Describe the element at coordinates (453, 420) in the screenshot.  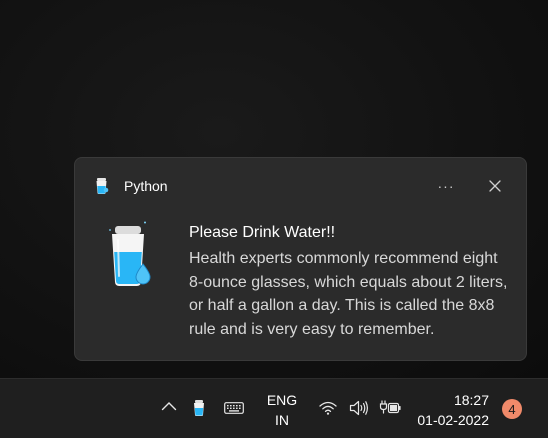
I see `clock-date: 01-02-2022` at that location.